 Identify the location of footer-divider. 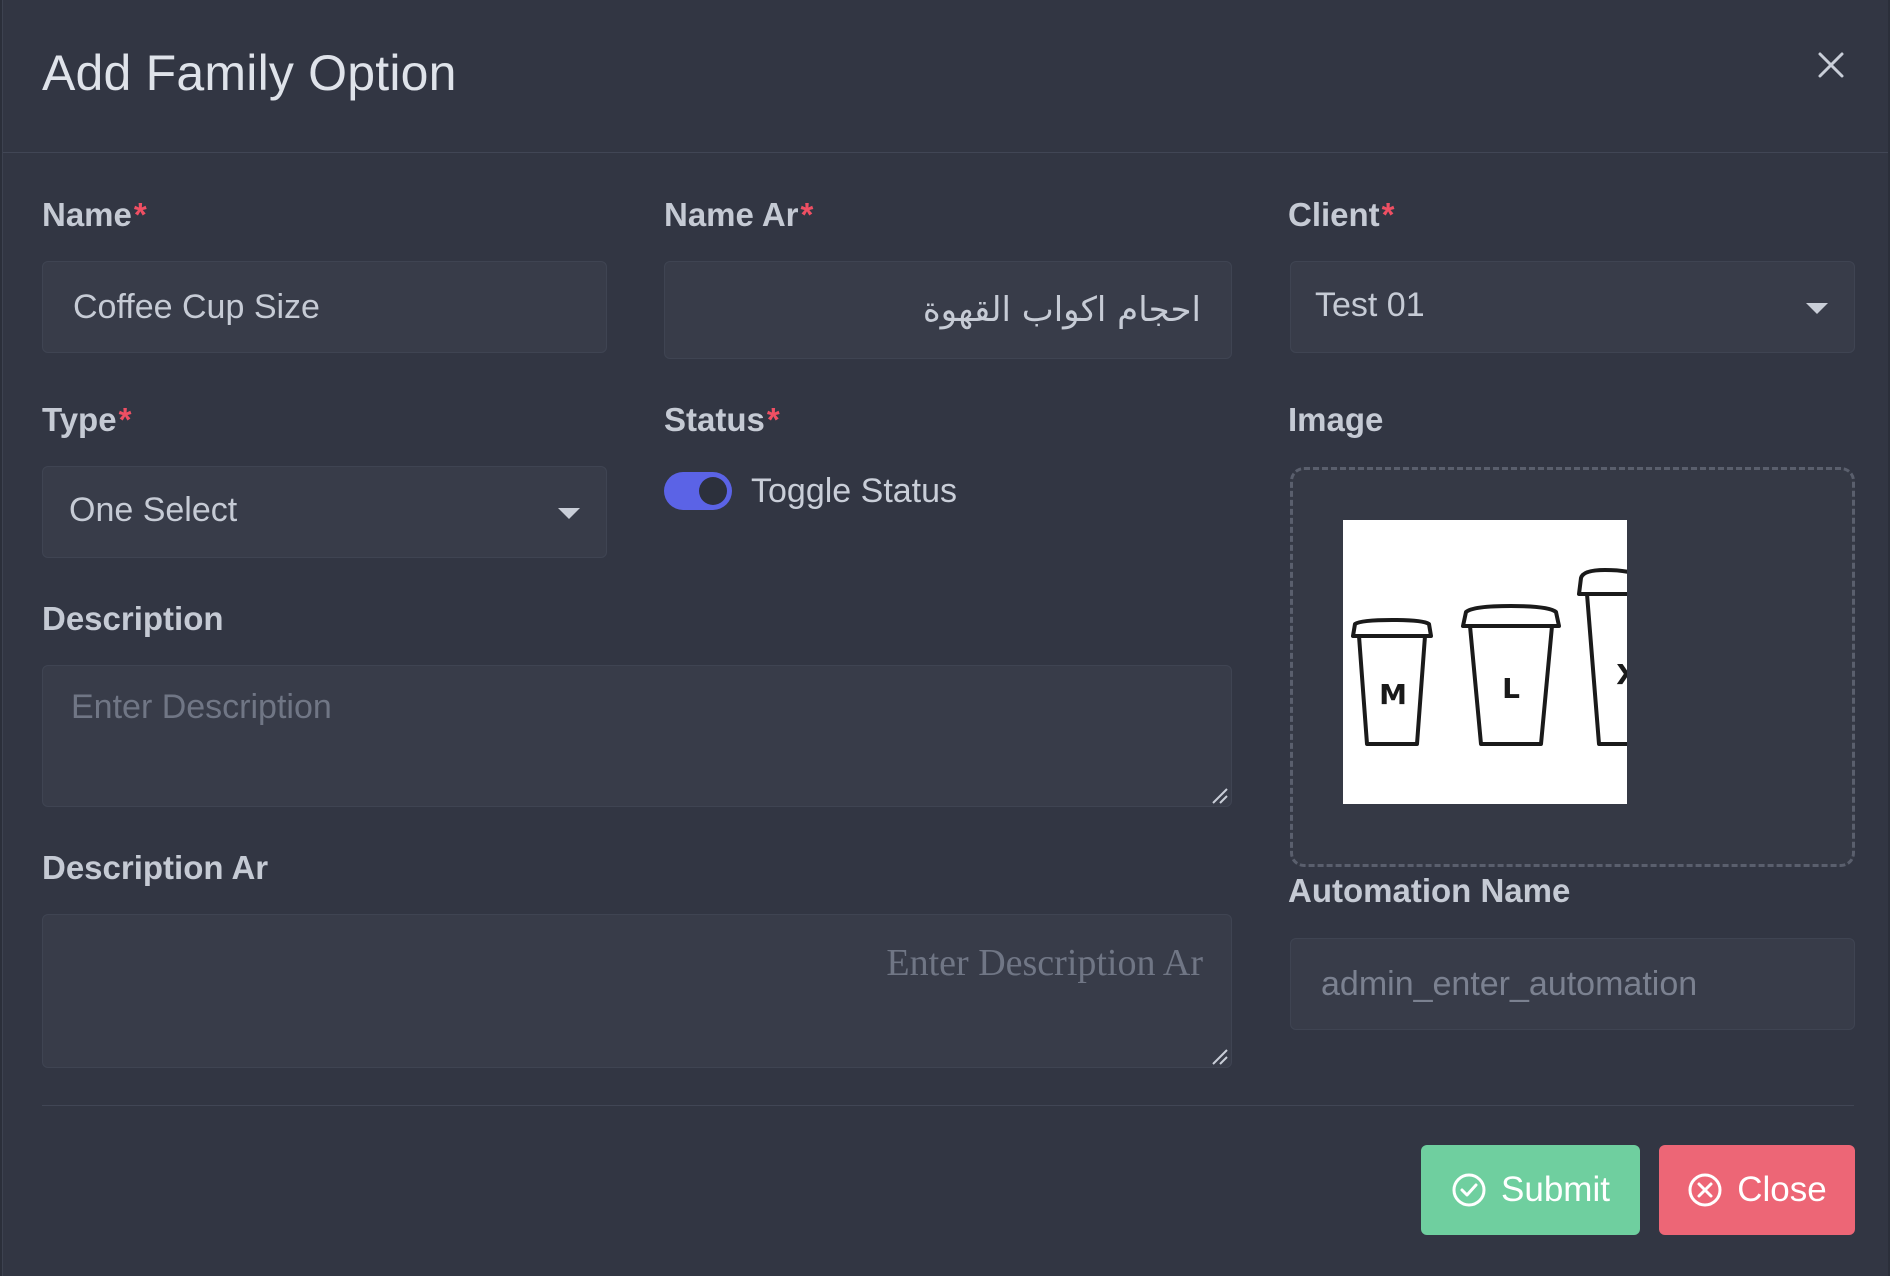
(948, 1105).